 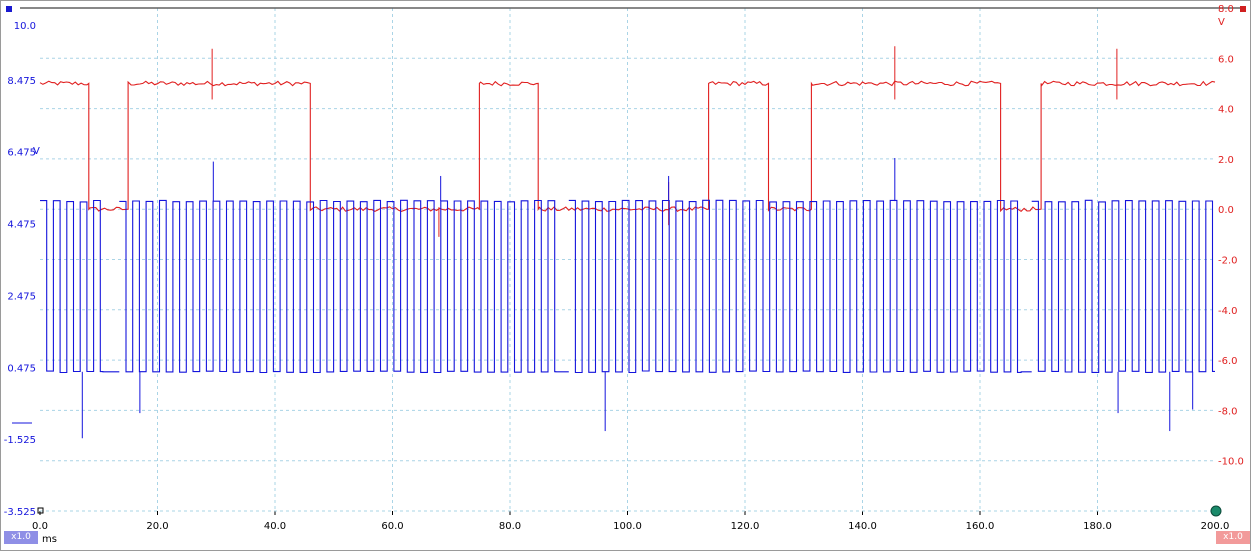 What do you see at coordinates (1231, 462) in the screenshot?
I see `right-tick-label: -10.0` at bounding box center [1231, 462].